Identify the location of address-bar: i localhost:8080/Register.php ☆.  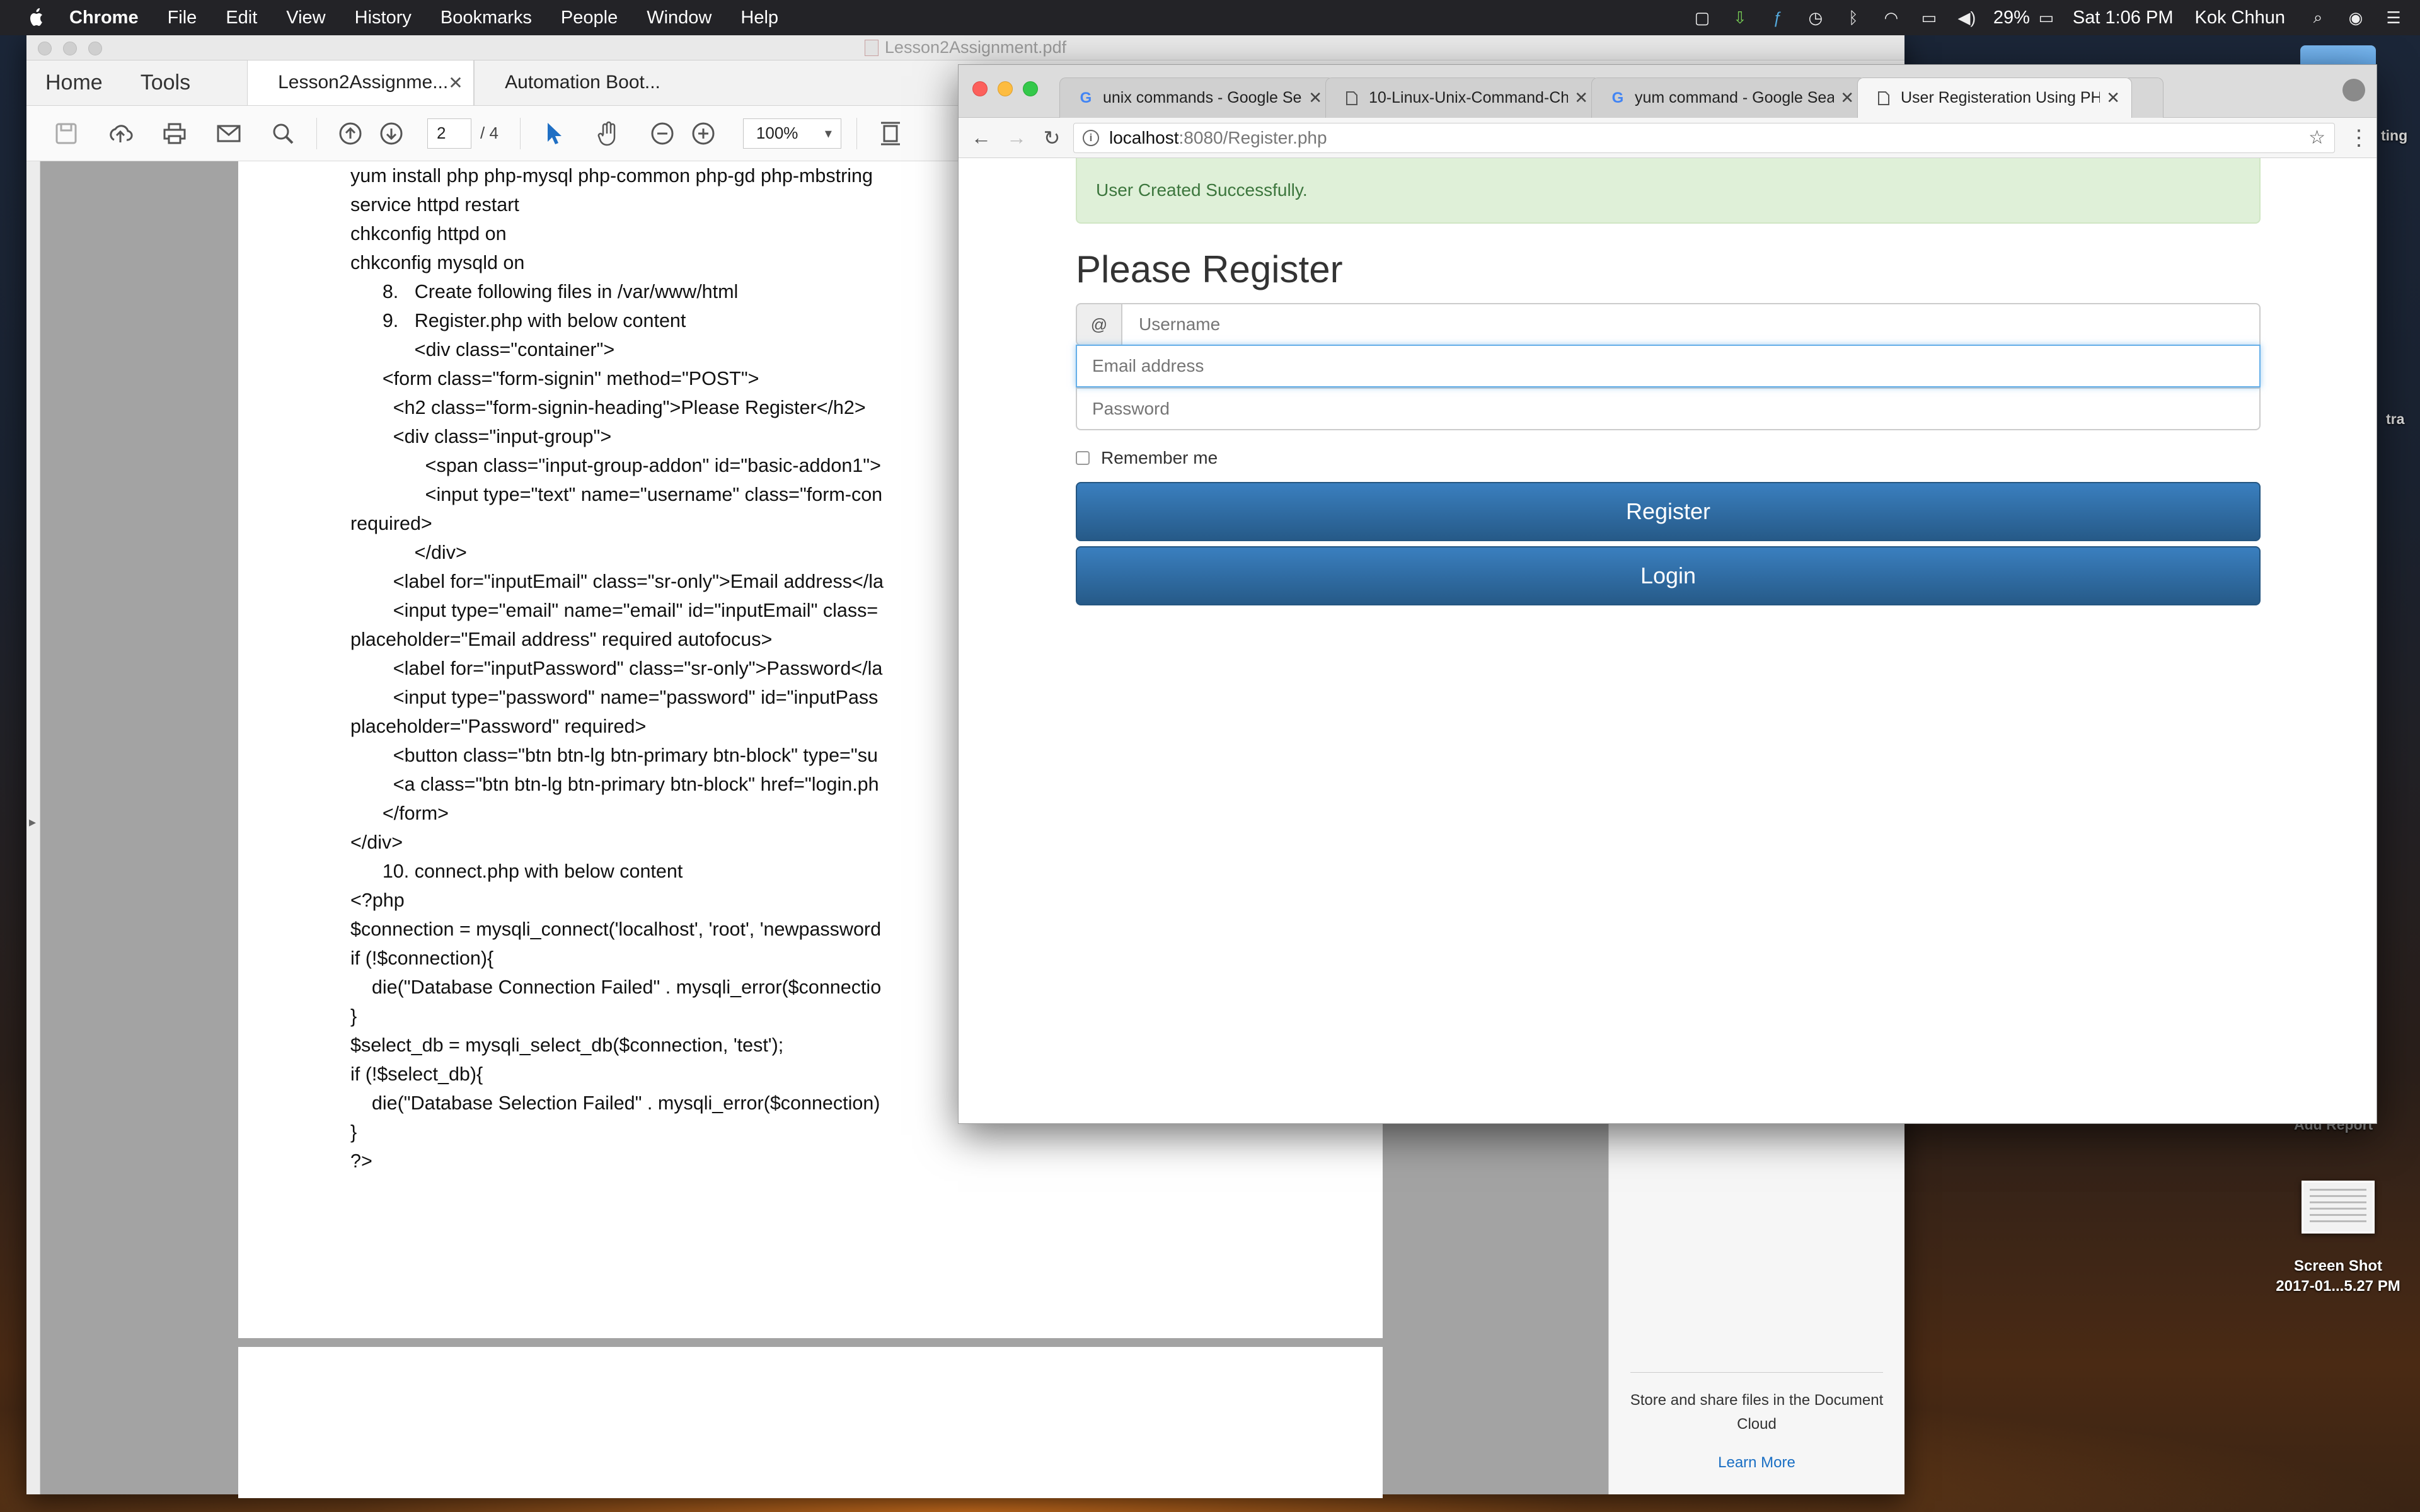
(1704, 137).